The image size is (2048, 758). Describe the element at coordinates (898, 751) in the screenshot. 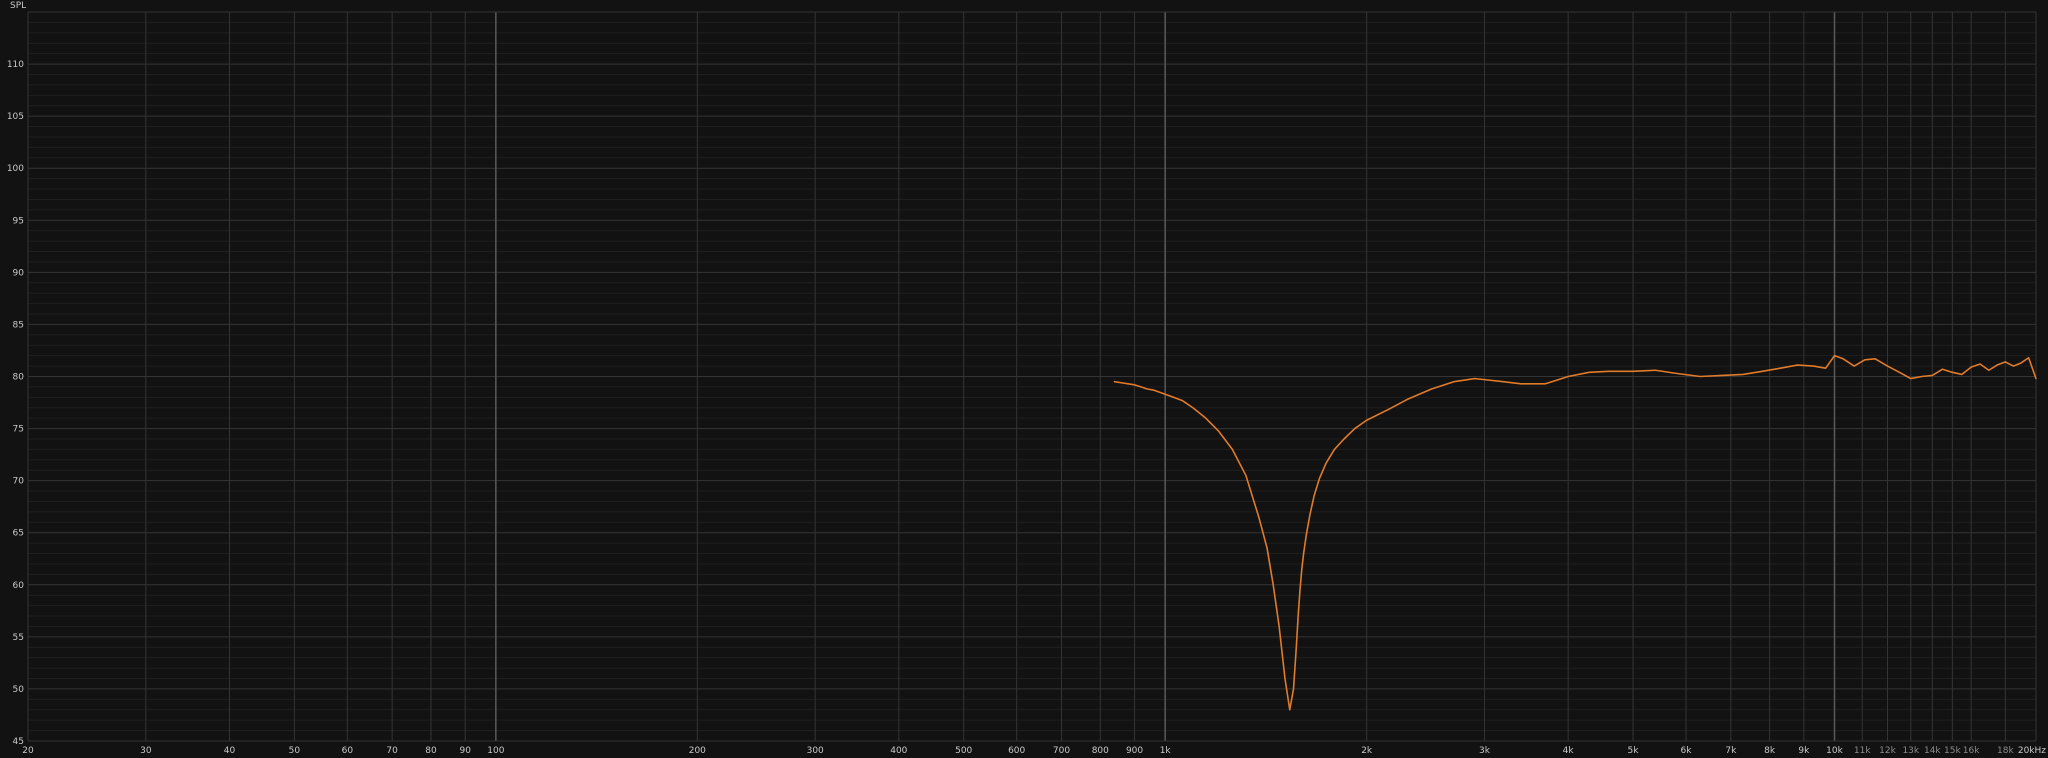

I see `x-tick-label: 400` at that location.